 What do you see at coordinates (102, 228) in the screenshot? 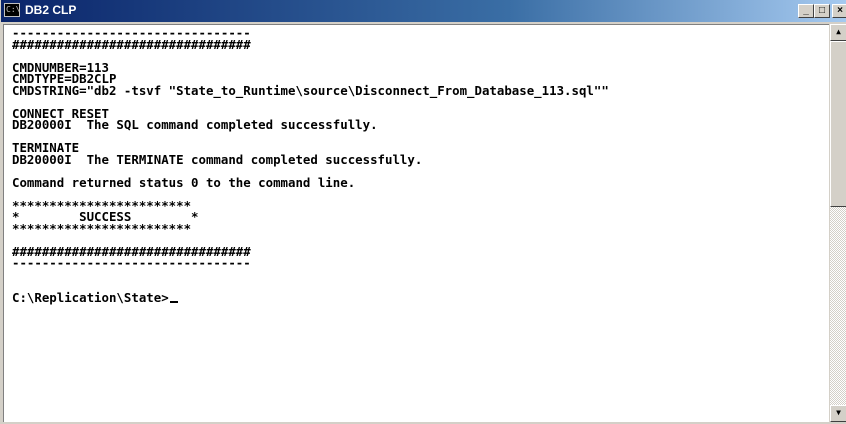
I see `console-line: ************************` at bounding box center [102, 228].